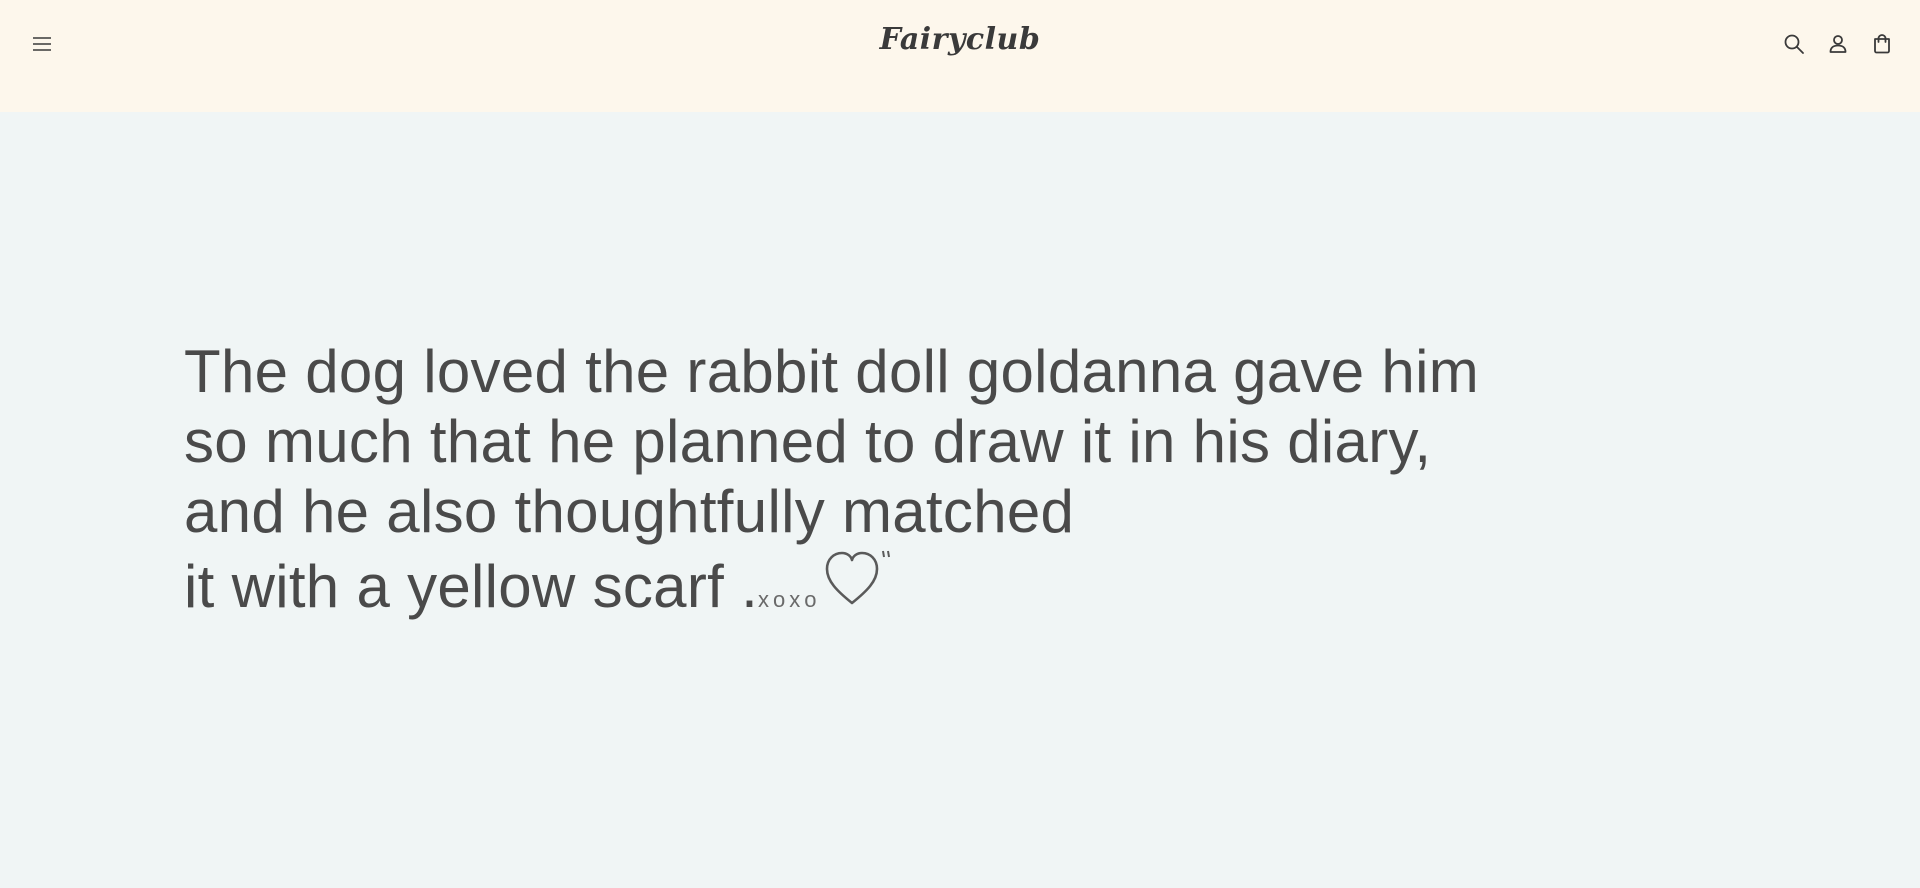 The height and width of the screenshot is (888, 1920). What do you see at coordinates (471, 586) in the screenshot?
I see `banner-line-4-text: it with a yellow scarf .` at bounding box center [471, 586].